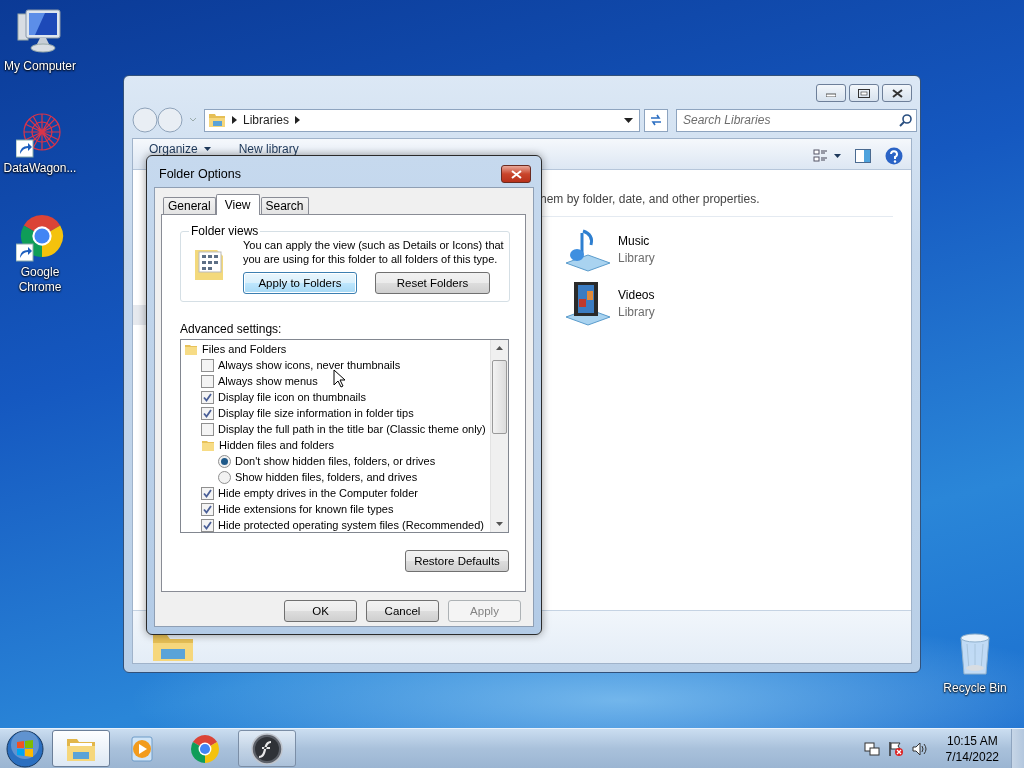  What do you see at coordinates (628, 120) in the screenshot?
I see `dropdown-arrow-icon` at bounding box center [628, 120].